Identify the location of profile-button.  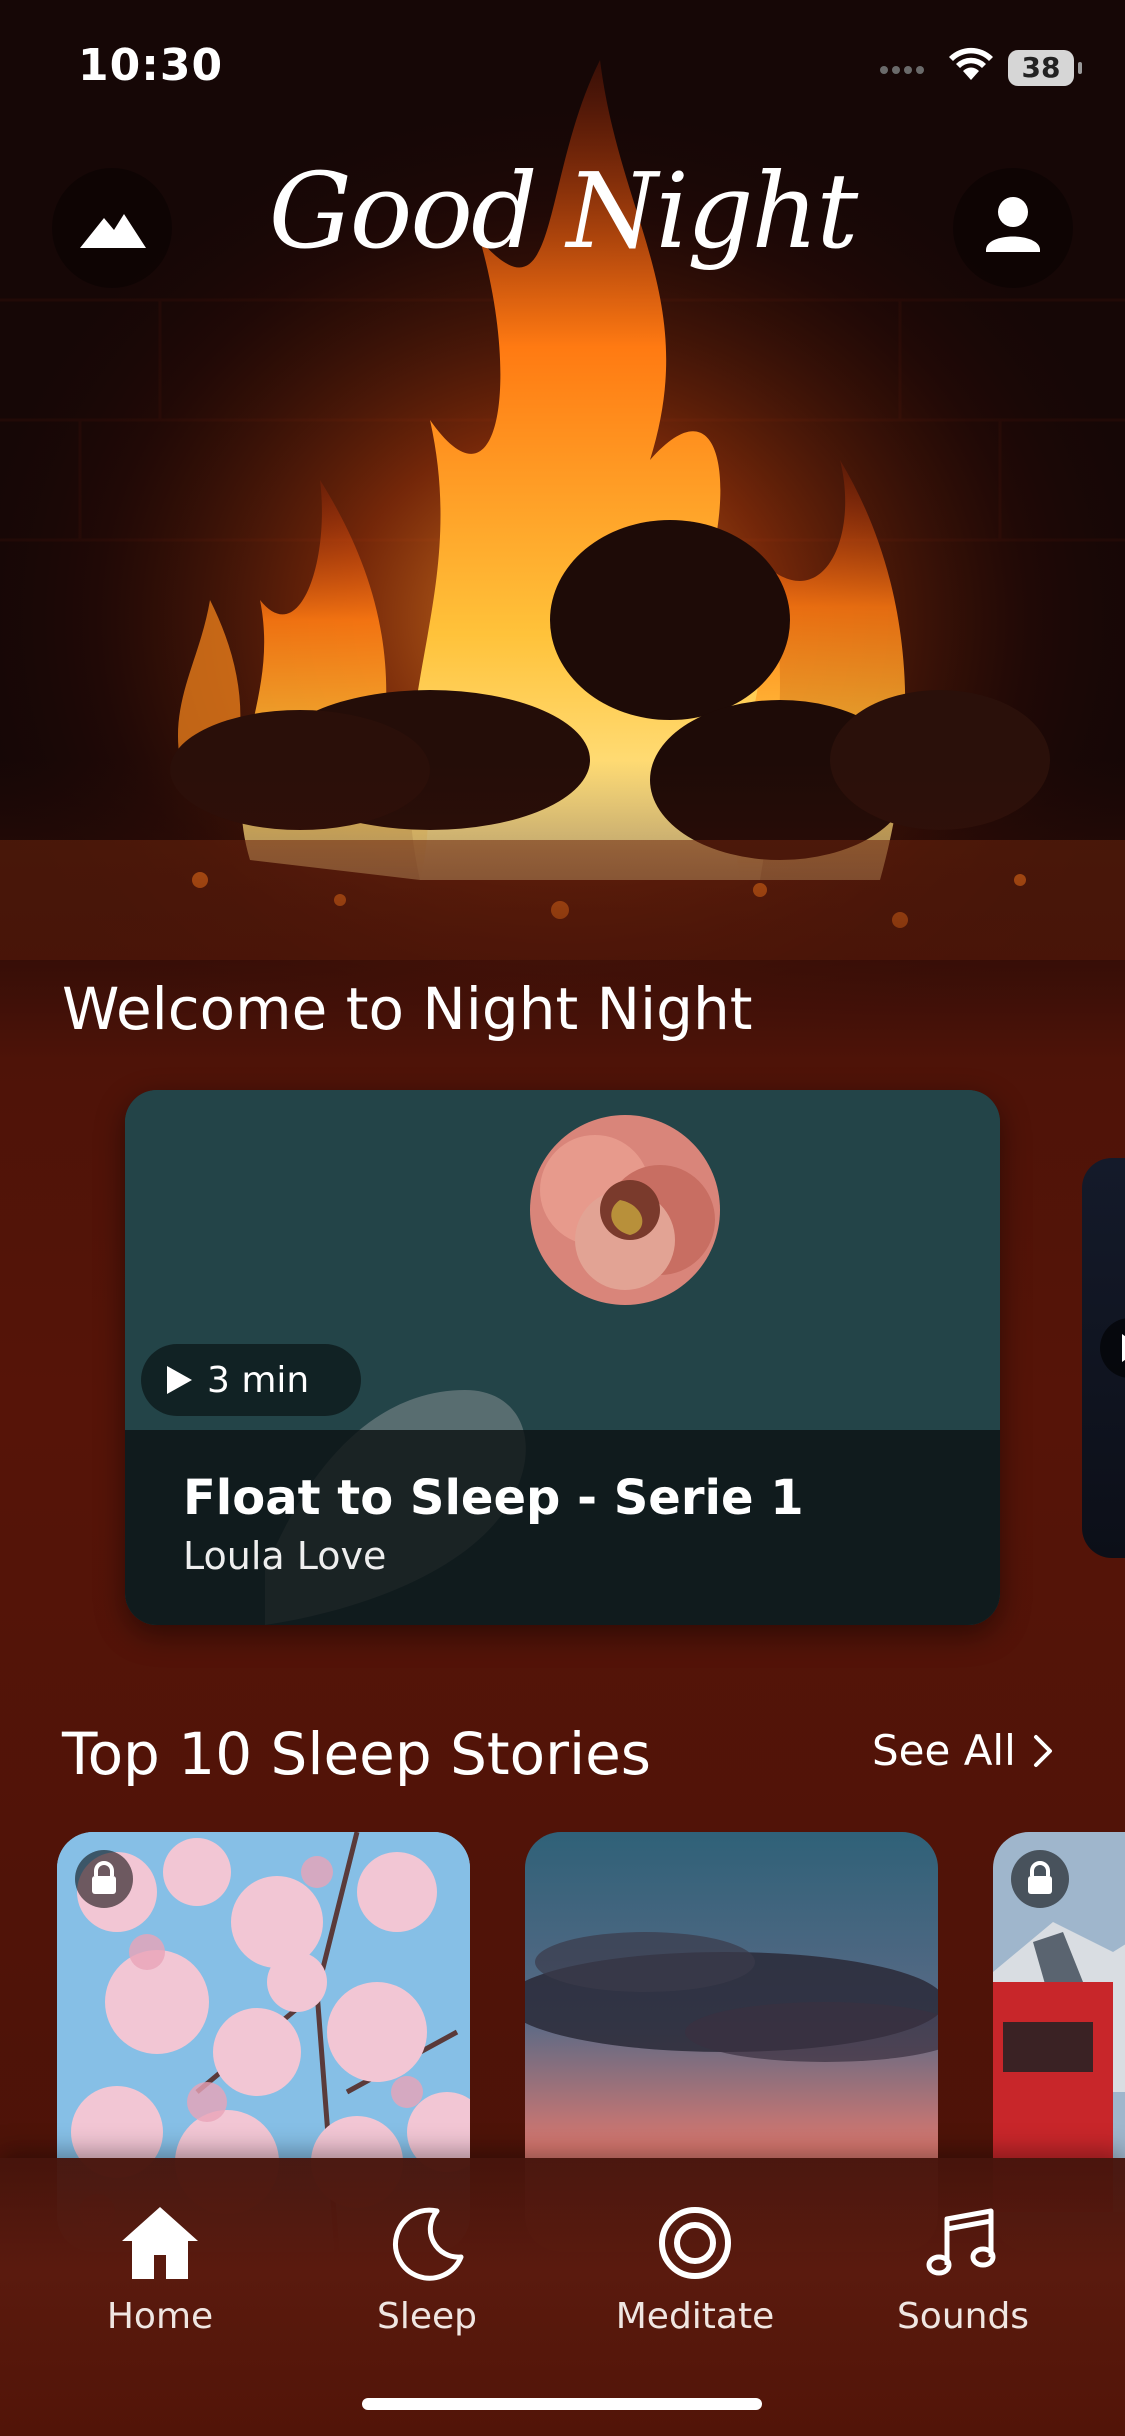
(1013, 228).